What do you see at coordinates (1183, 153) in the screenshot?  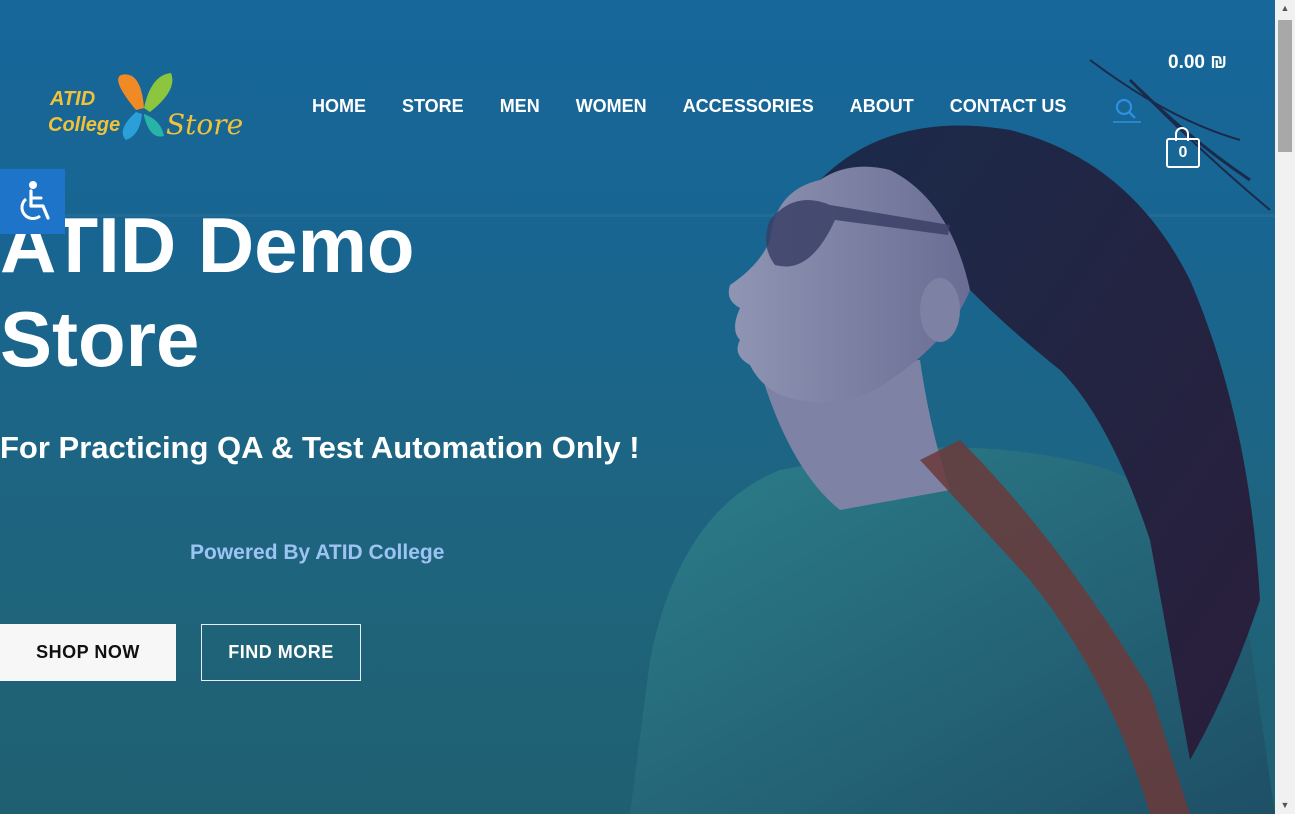 I see `cart-count-badge: 0` at bounding box center [1183, 153].